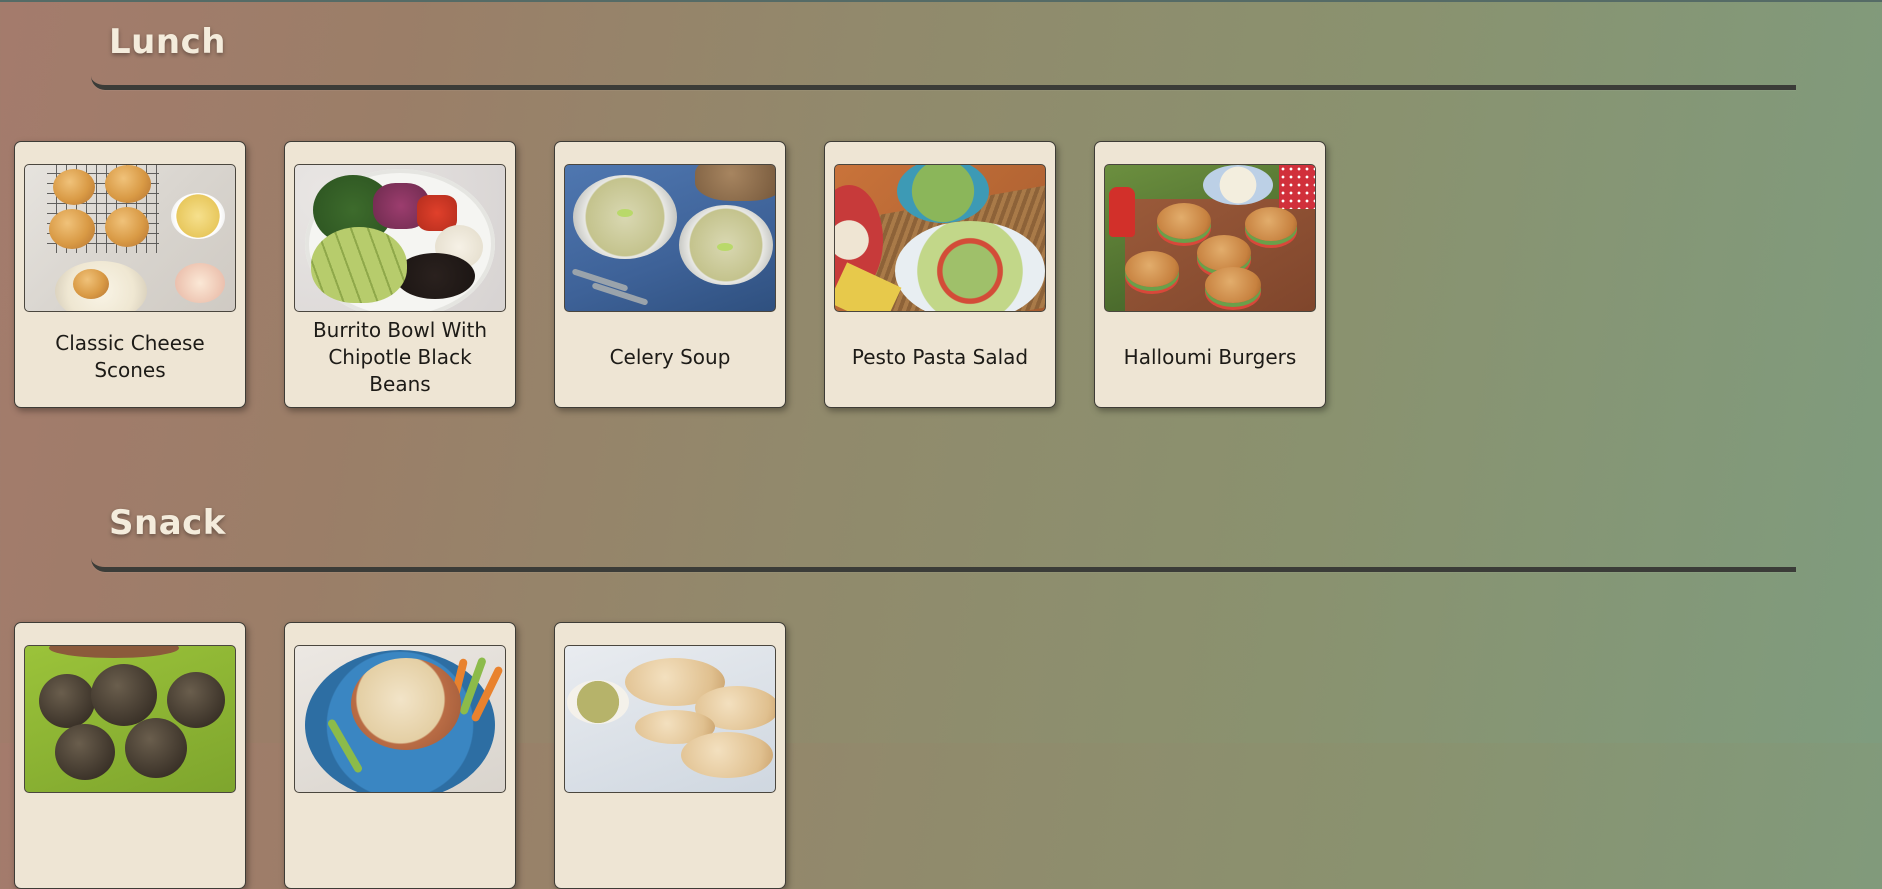  I want to click on recipe-card: Classic Cheese Scones, so click(130, 274).